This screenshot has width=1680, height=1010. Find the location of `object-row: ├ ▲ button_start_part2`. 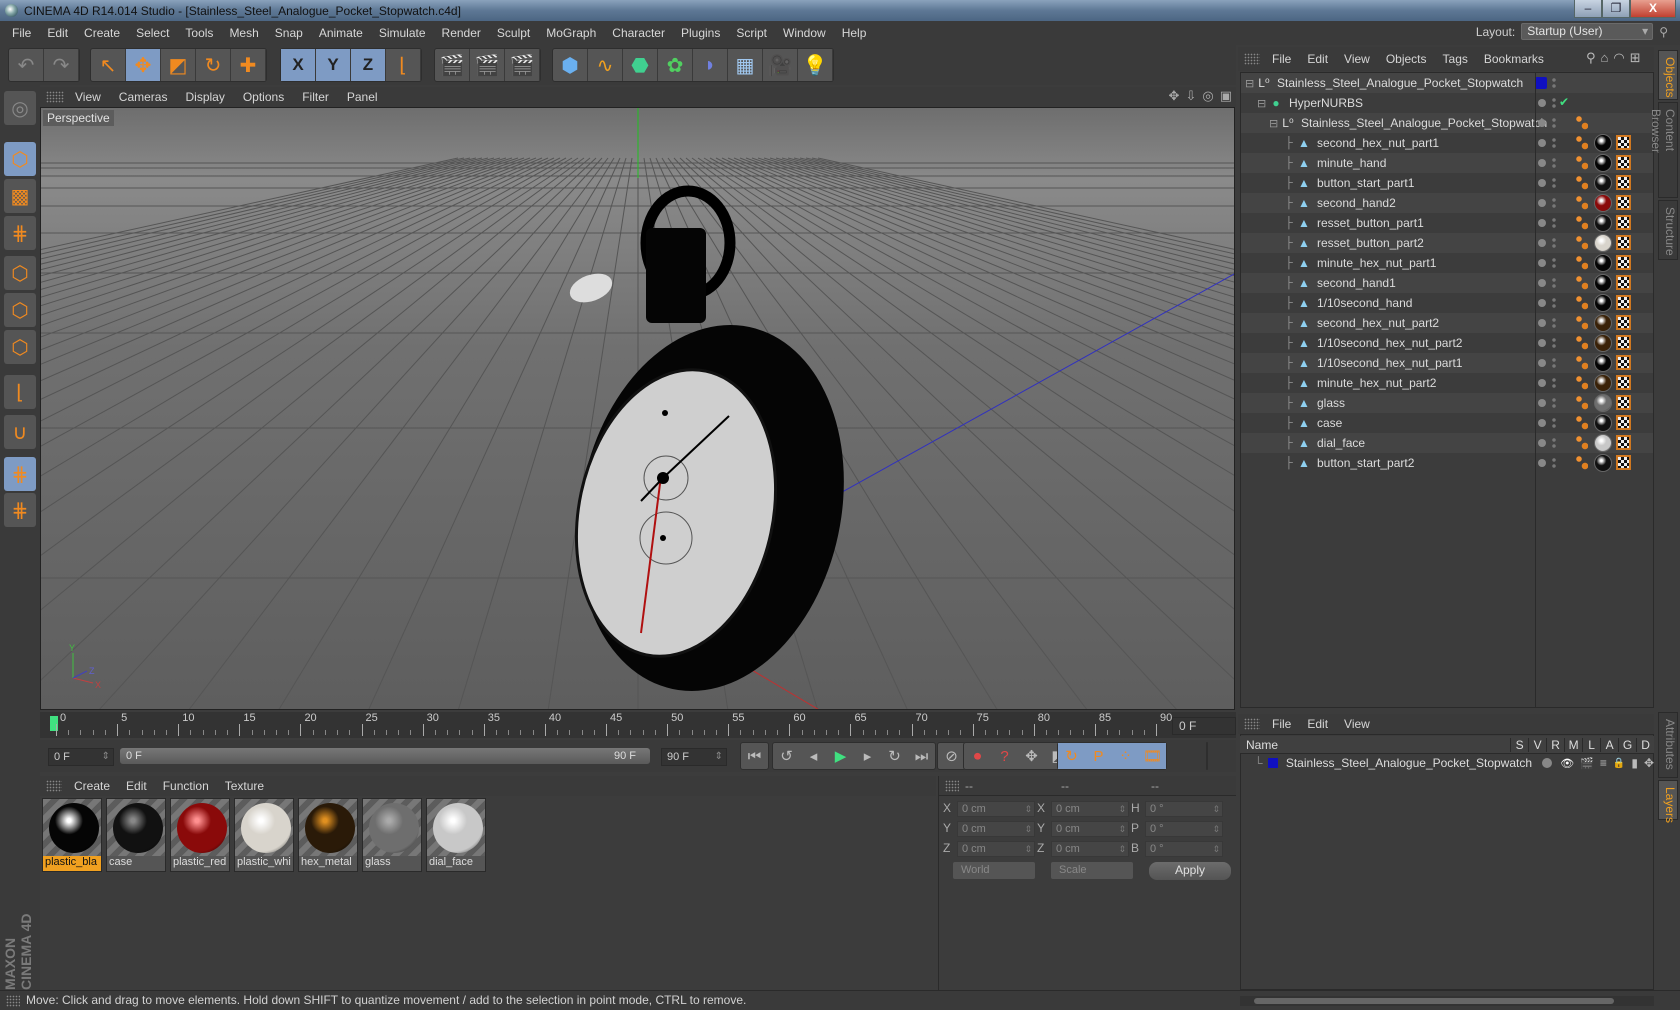

object-row: ├ ▲ button_start_part2 is located at coordinates (1447, 463).